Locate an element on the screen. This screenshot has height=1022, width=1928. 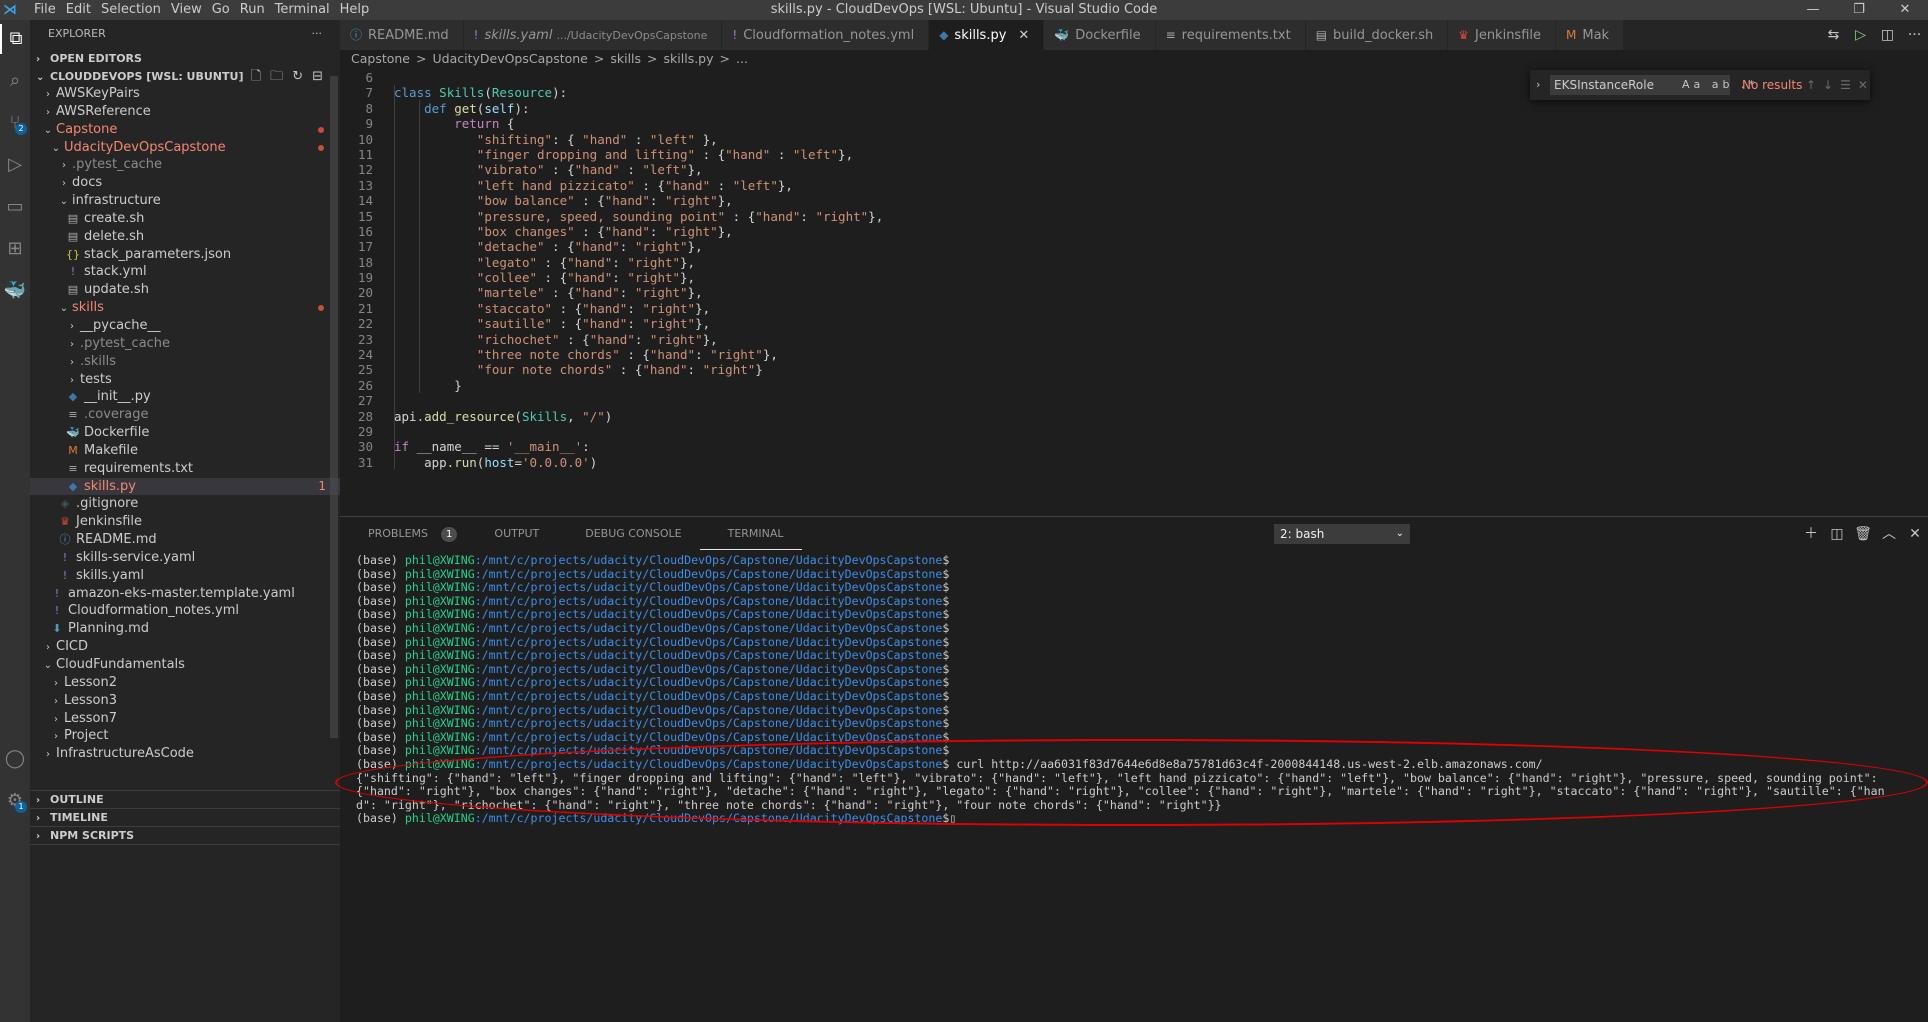
folder-item: › AWSReference is located at coordinates (185, 112).